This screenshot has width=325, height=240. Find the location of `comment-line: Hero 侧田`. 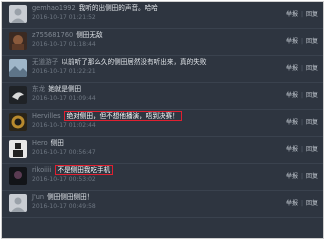

comment-line: Hero 侧田 is located at coordinates (147, 143).